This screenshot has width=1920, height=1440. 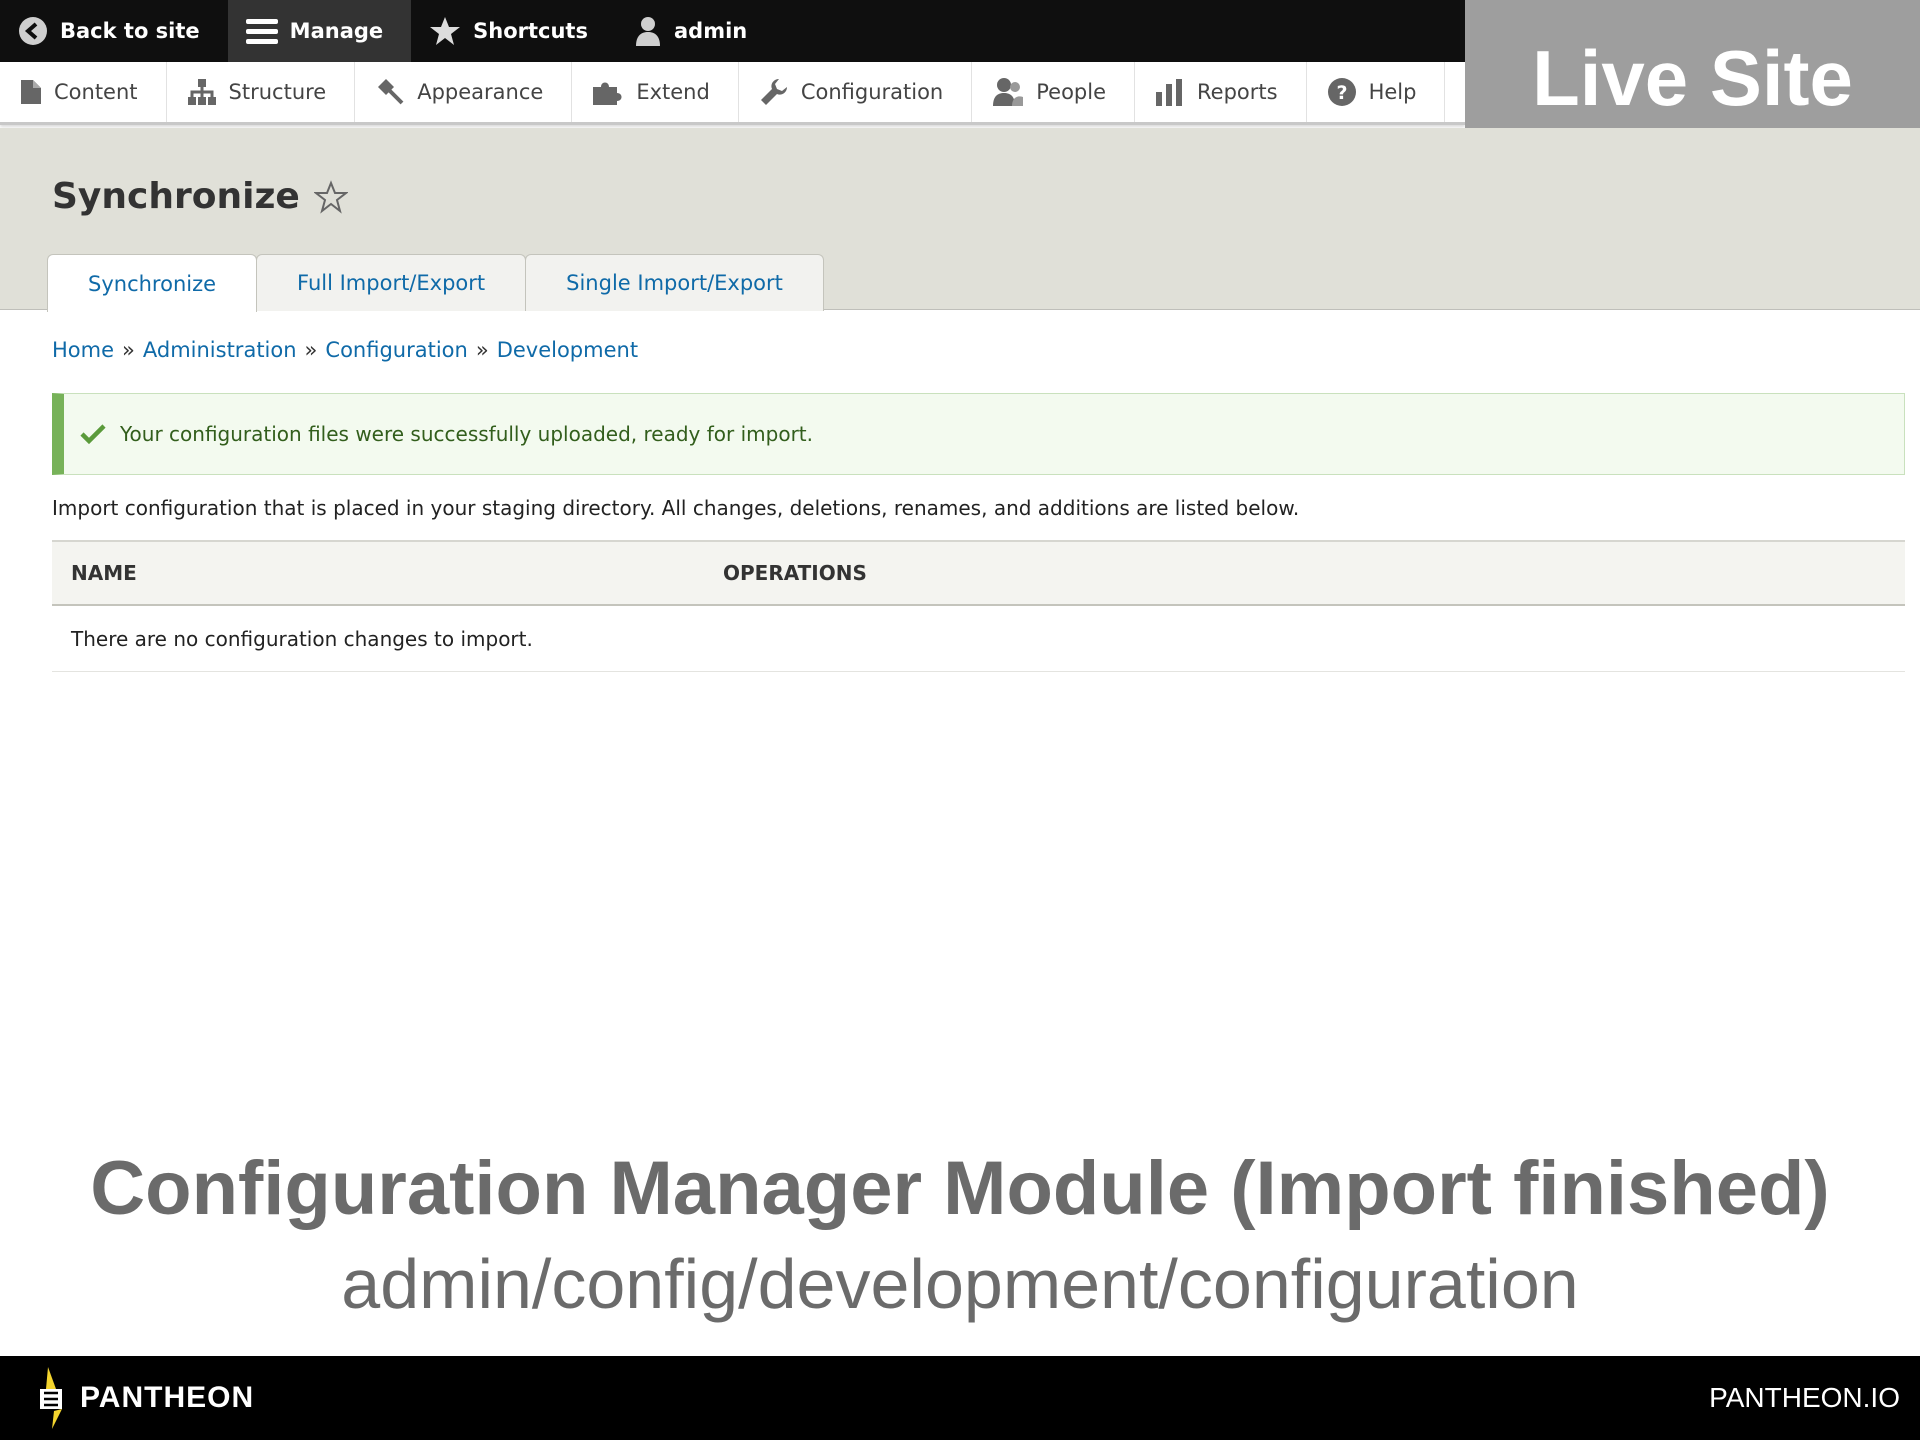 What do you see at coordinates (396, 350) in the screenshot?
I see `breadcrumb-configuration: Configuration` at bounding box center [396, 350].